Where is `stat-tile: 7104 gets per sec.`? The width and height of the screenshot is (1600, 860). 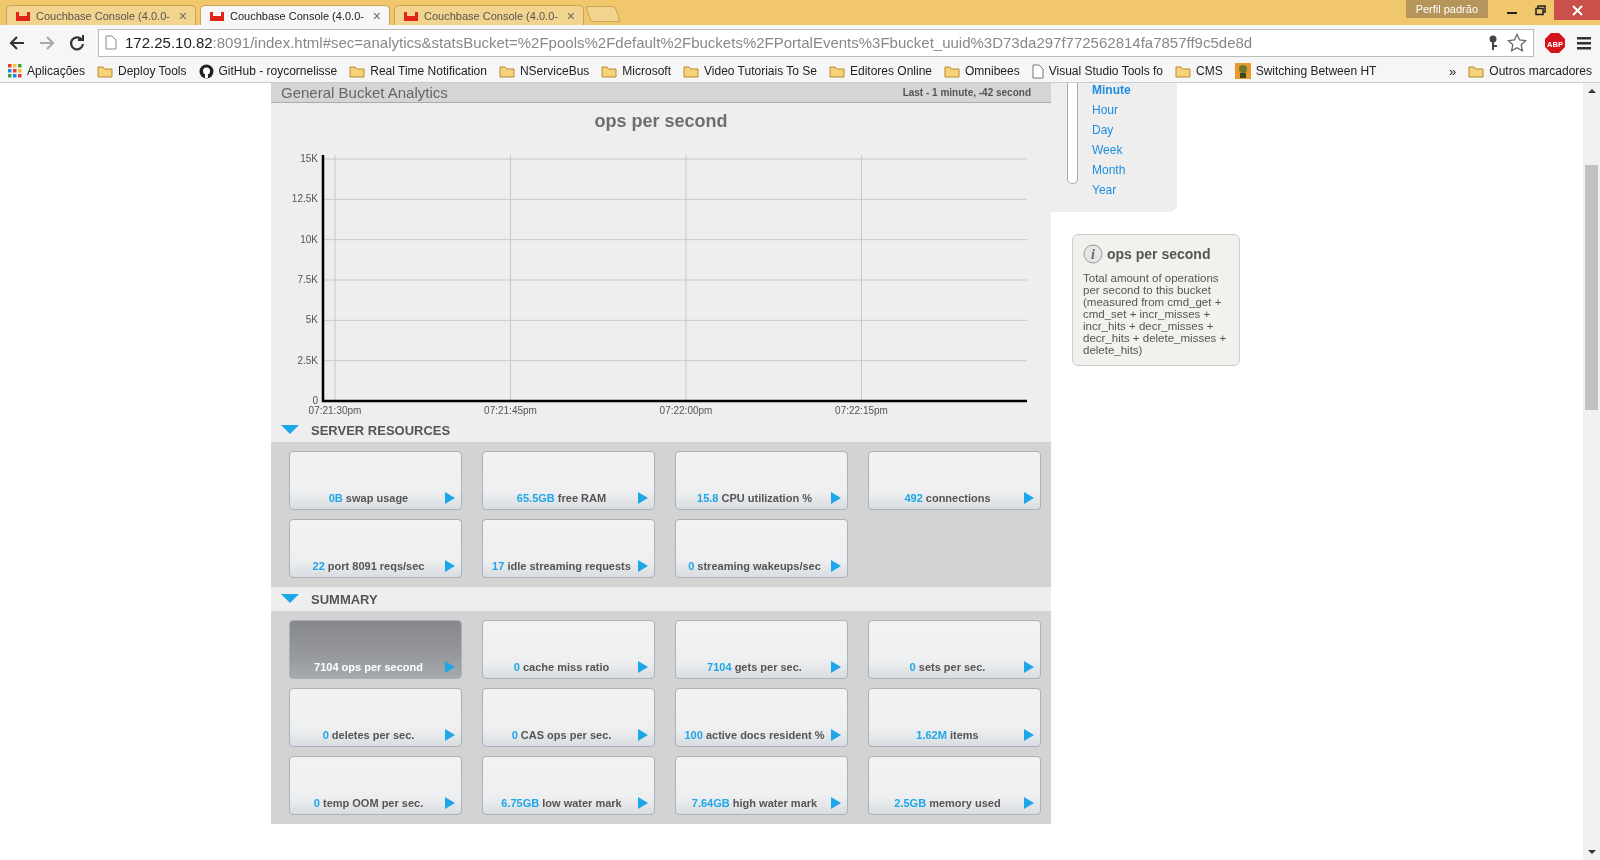
stat-tile: 7104 gets per sec. is located at coordinates (761, 649).